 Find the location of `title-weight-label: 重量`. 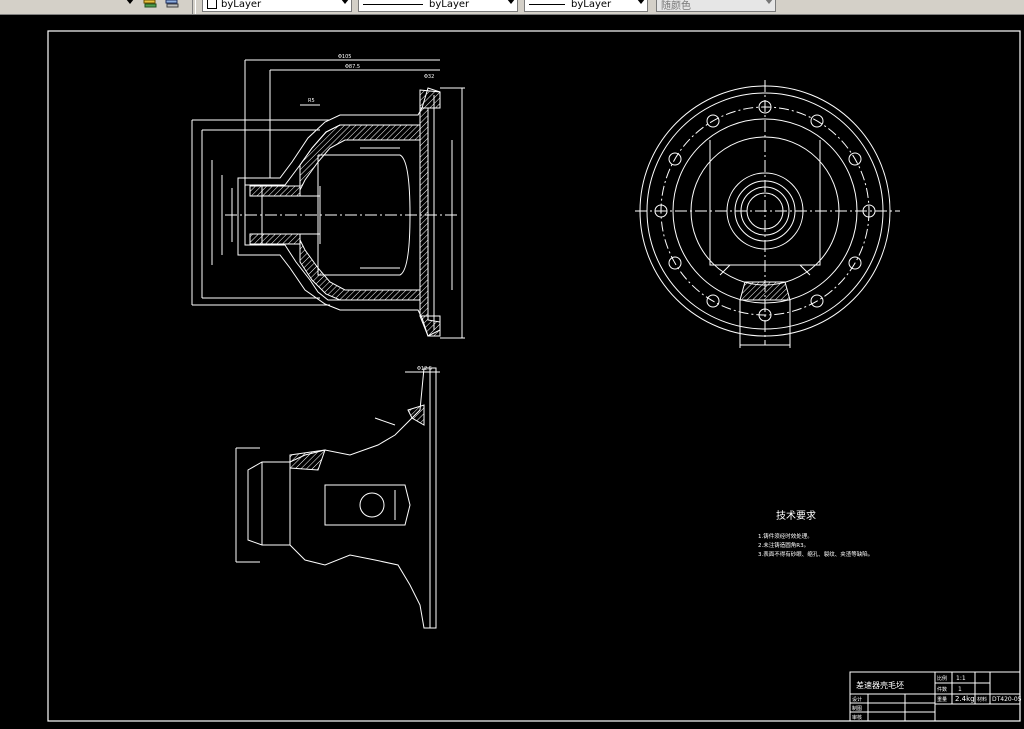

title-weight-label: 重量 is located at coordinates (942, 699).